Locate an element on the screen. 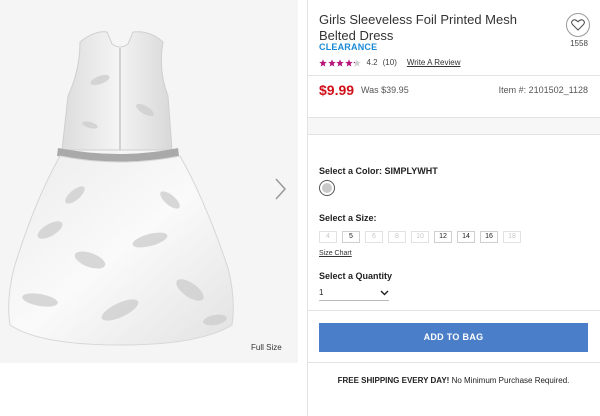 The height and width of the screenshot is (416, 600). item-number: Item #: 2101502_1128 is located at coordinates (543, 90).